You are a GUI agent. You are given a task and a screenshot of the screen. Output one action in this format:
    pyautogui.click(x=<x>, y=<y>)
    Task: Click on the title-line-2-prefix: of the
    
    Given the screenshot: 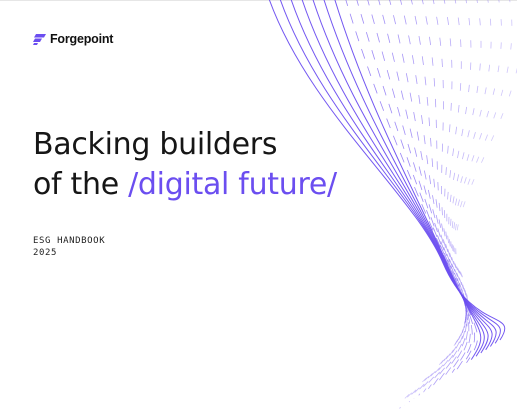 What is the action you would take?
    pyautogui.click(x=81, y=184)
    